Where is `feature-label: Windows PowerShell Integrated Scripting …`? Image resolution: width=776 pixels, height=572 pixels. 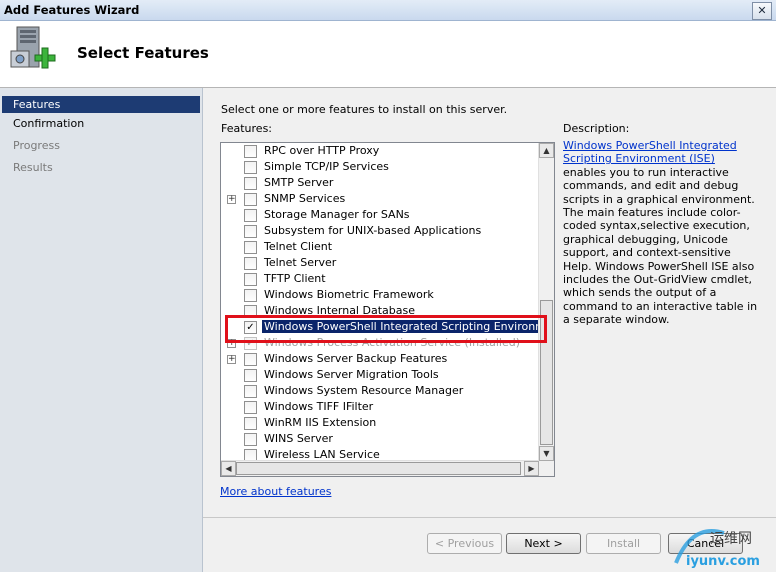
feature-label: Windows PowerShell Integrated Scripting … is located at coordinates (408, 326).